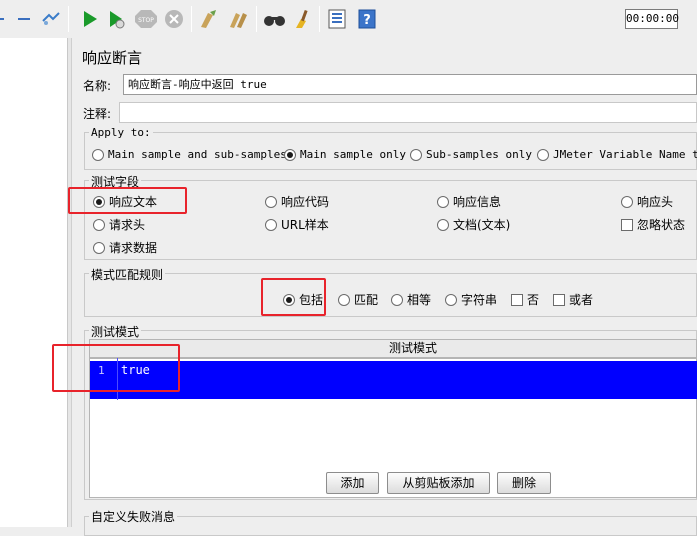 The height and width of the screenshot is (536, 697). What do you see at coordinates (238, 19) in the screenshot?
I see `clear-all-icon` at bounding box center [238, 19].